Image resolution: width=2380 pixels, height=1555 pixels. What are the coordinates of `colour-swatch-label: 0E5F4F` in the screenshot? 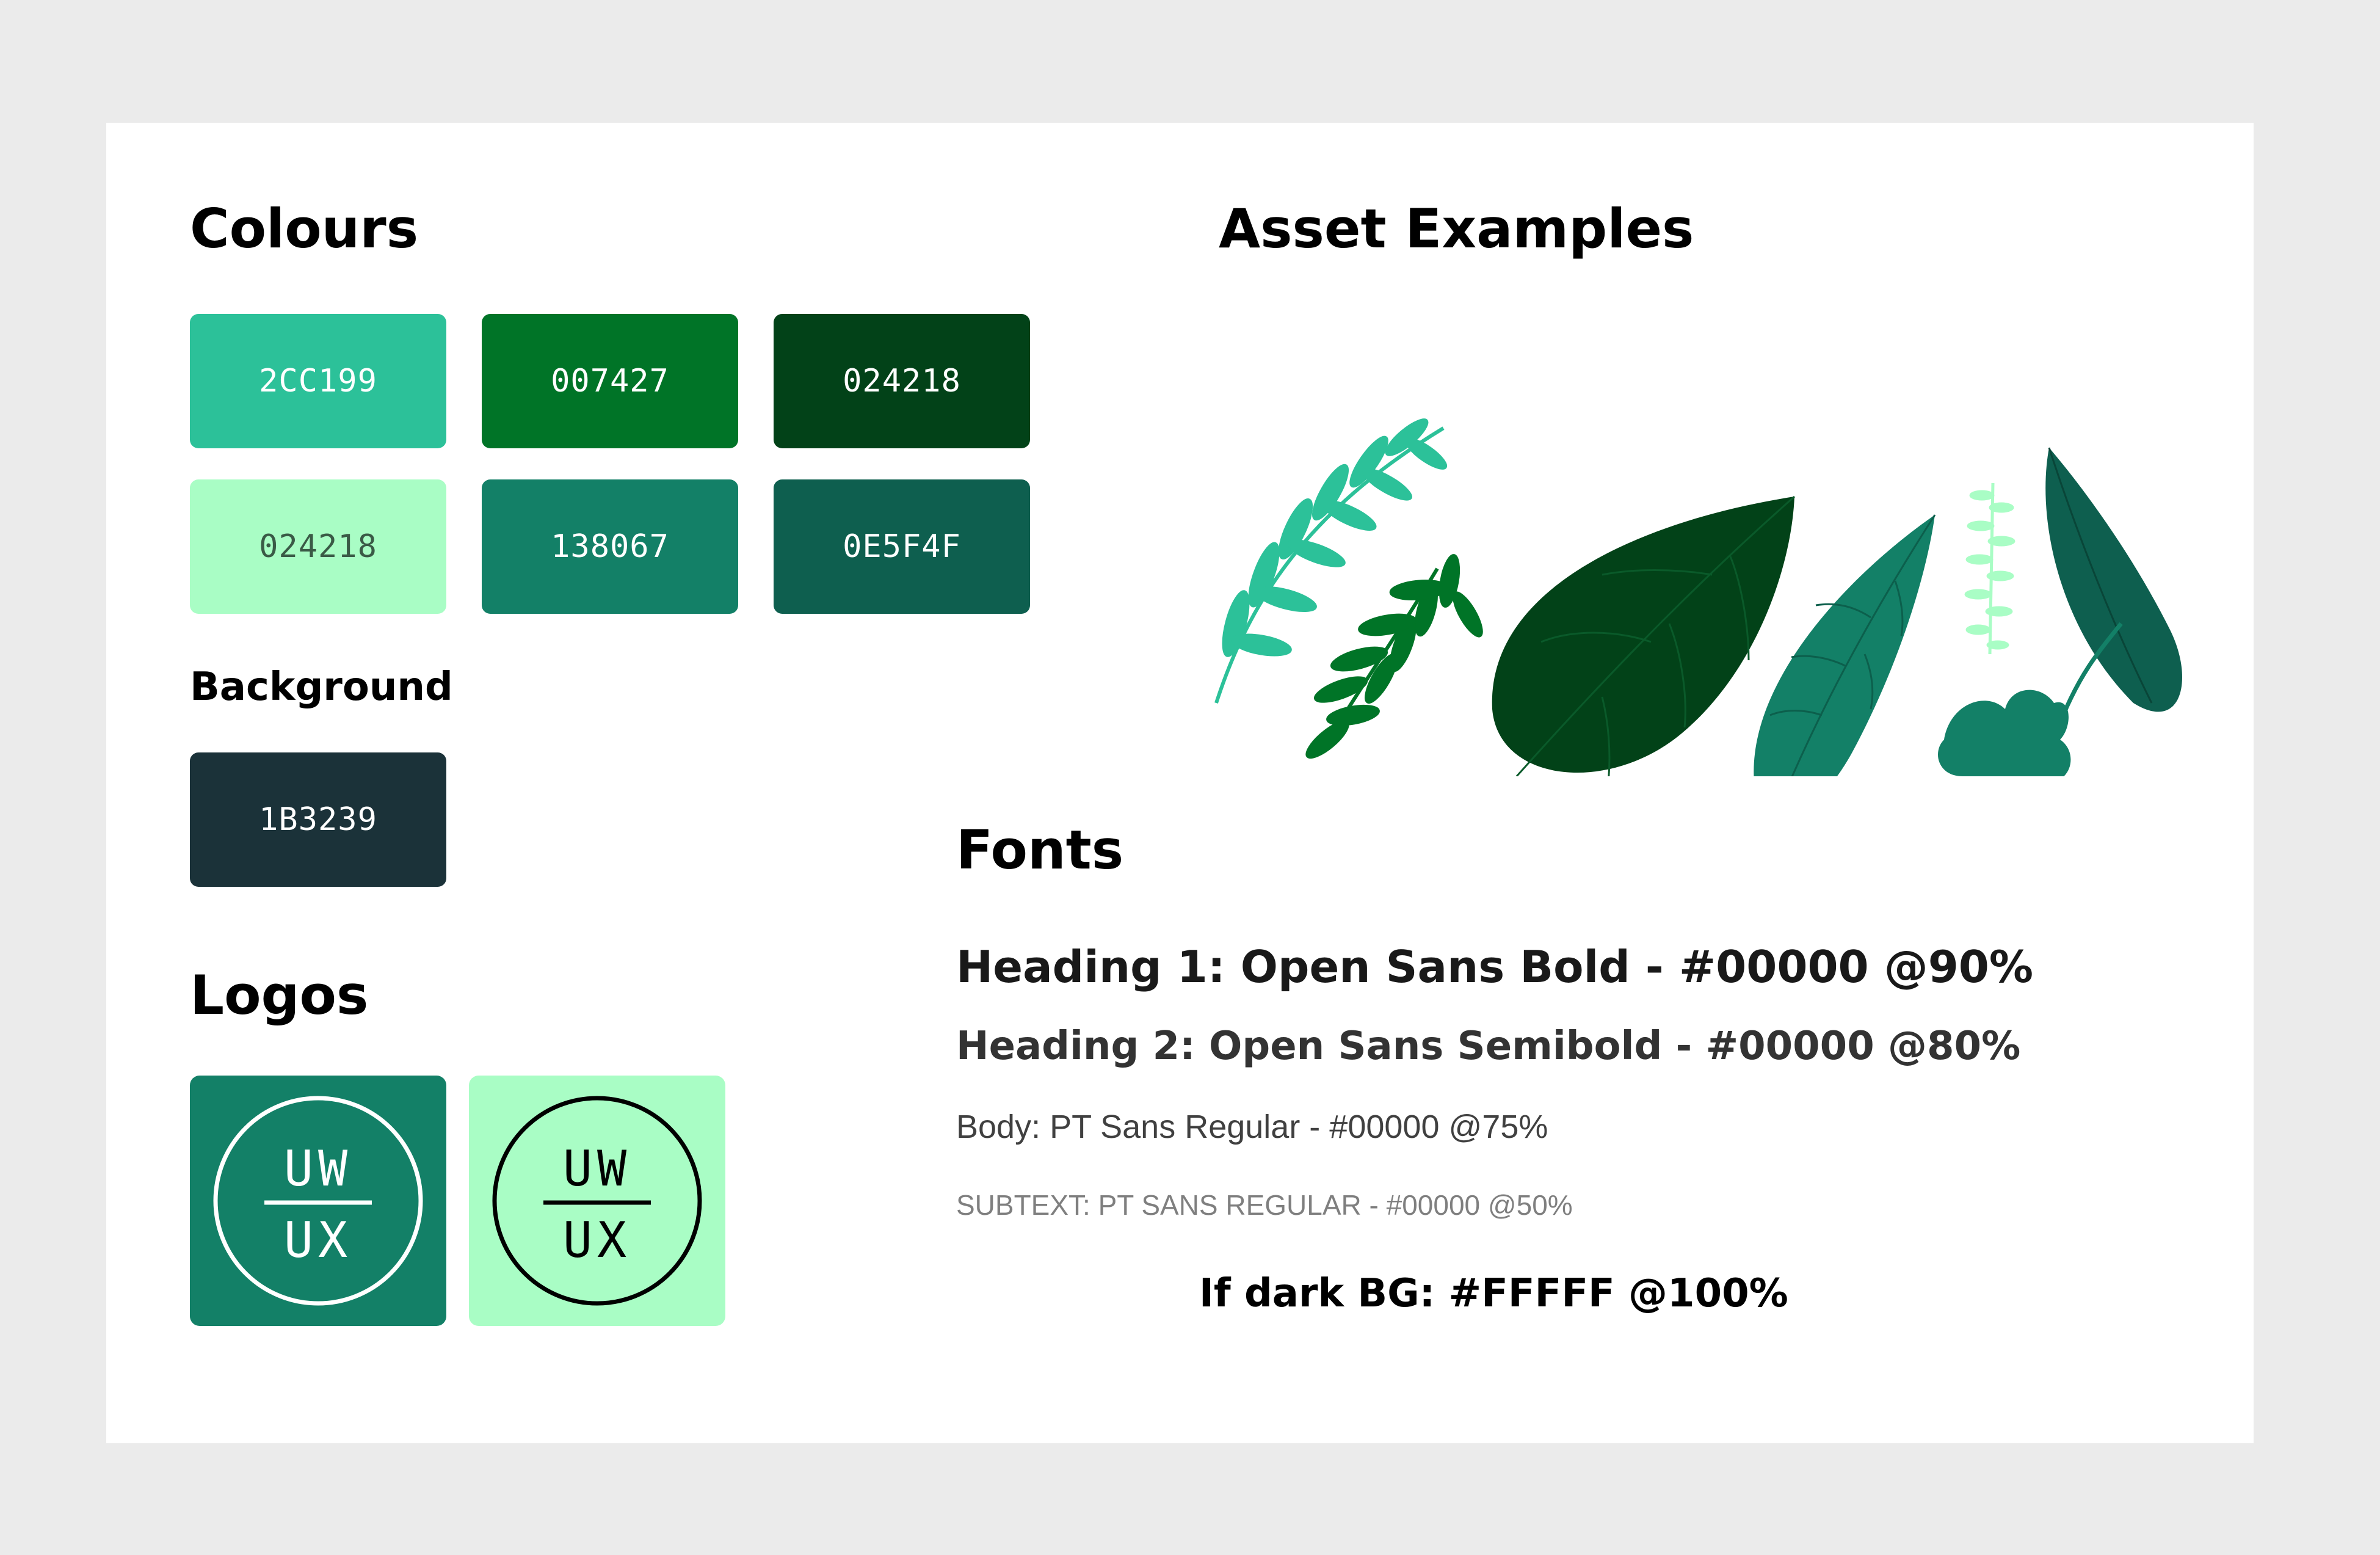 It's located at (902, 546).